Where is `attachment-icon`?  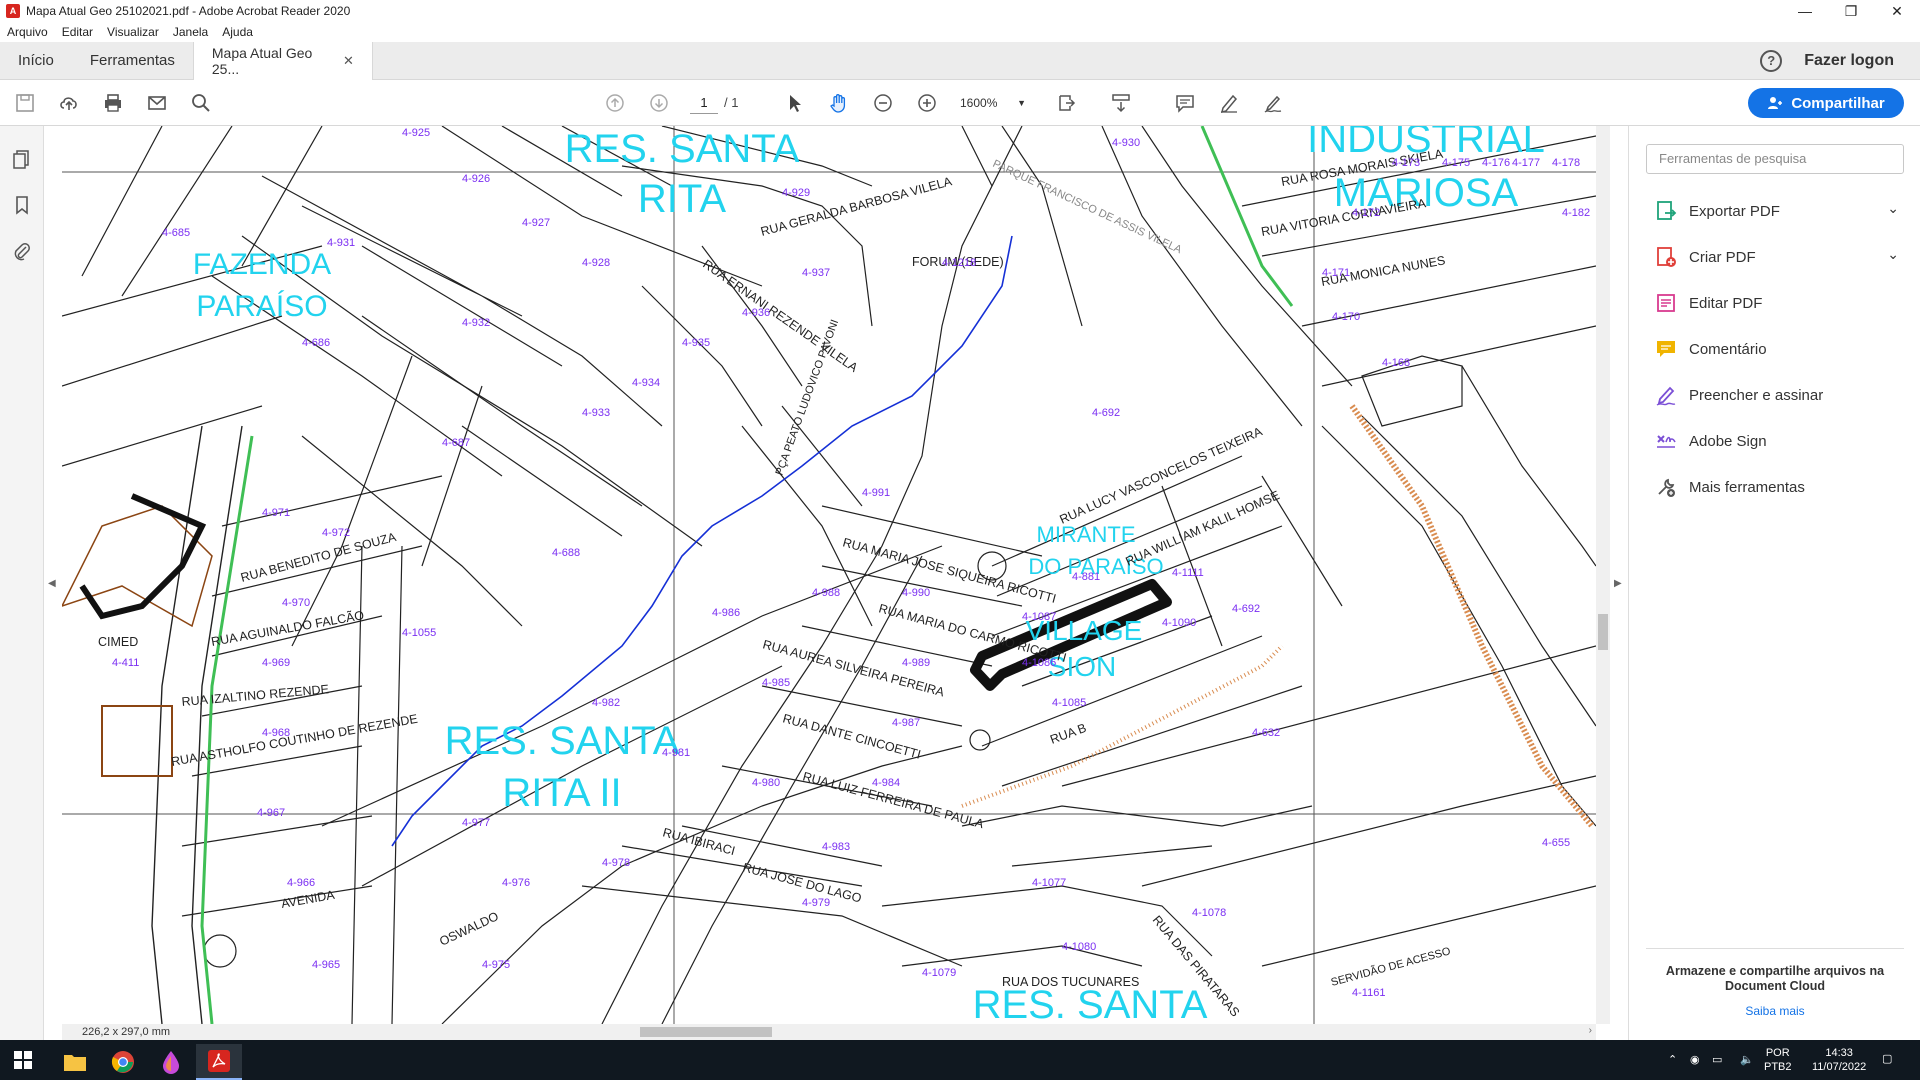 attachment-icon is located at coordinates (22, 251).